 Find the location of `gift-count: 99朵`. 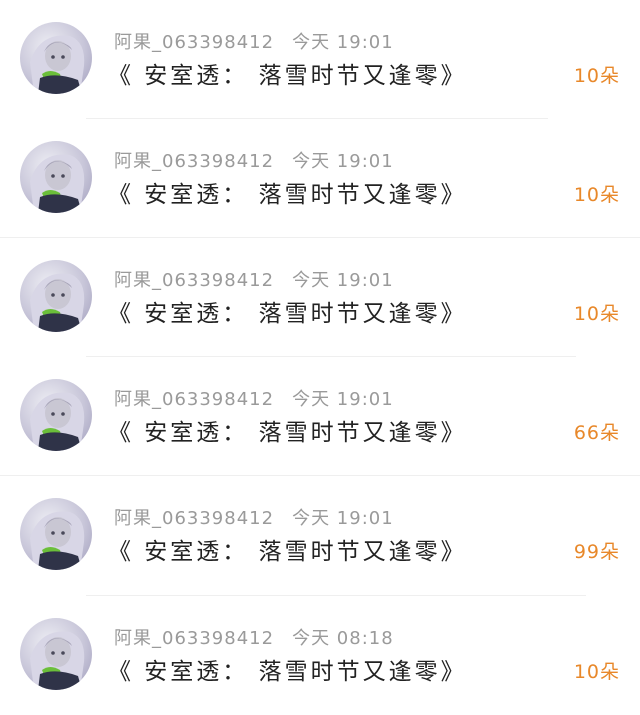

gift-count: 99朵 is located at coordinates (596, 552).